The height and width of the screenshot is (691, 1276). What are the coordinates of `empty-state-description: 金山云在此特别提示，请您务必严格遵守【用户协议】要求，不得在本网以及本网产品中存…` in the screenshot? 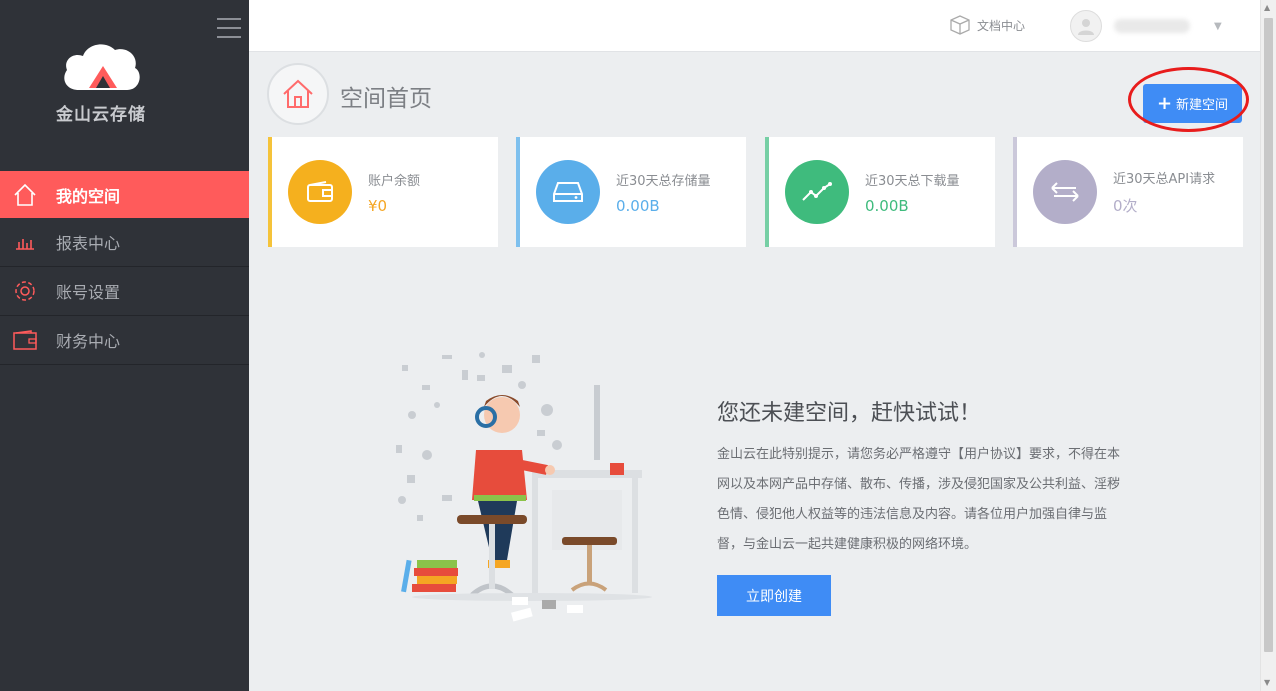 It's located at (919, 499).